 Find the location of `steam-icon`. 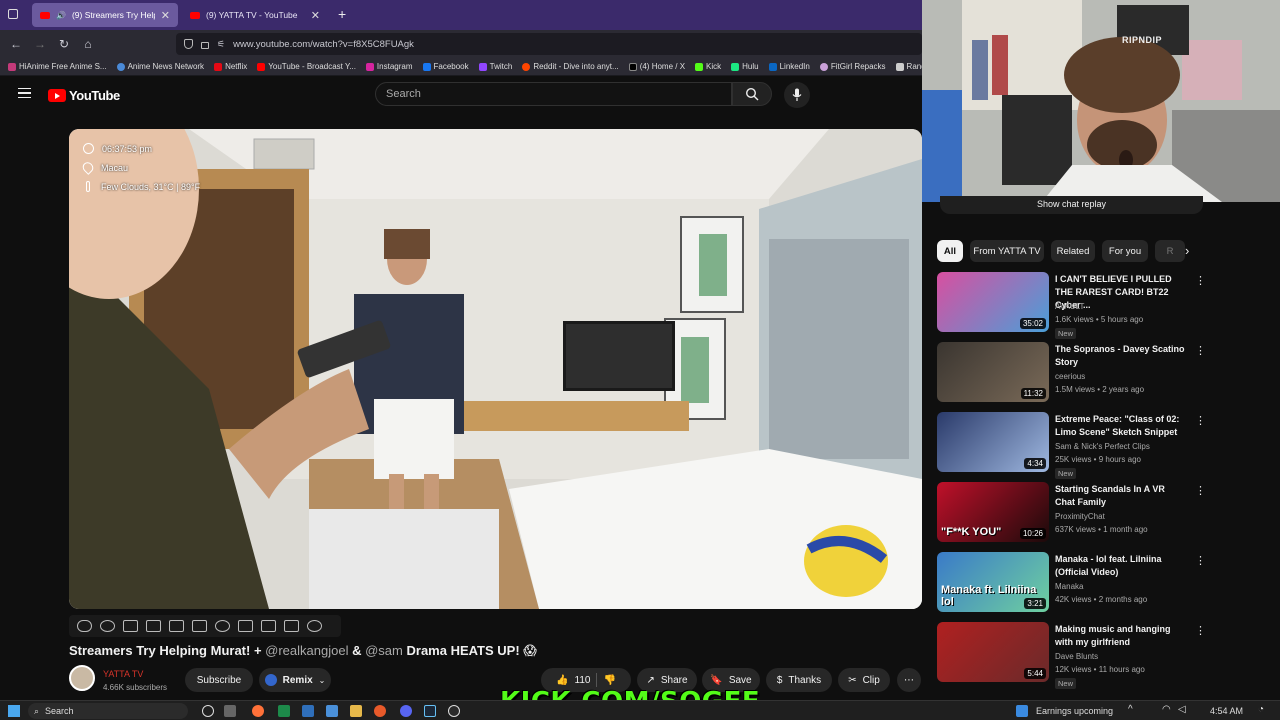

steam-icon is located at coordinates (430, 711).